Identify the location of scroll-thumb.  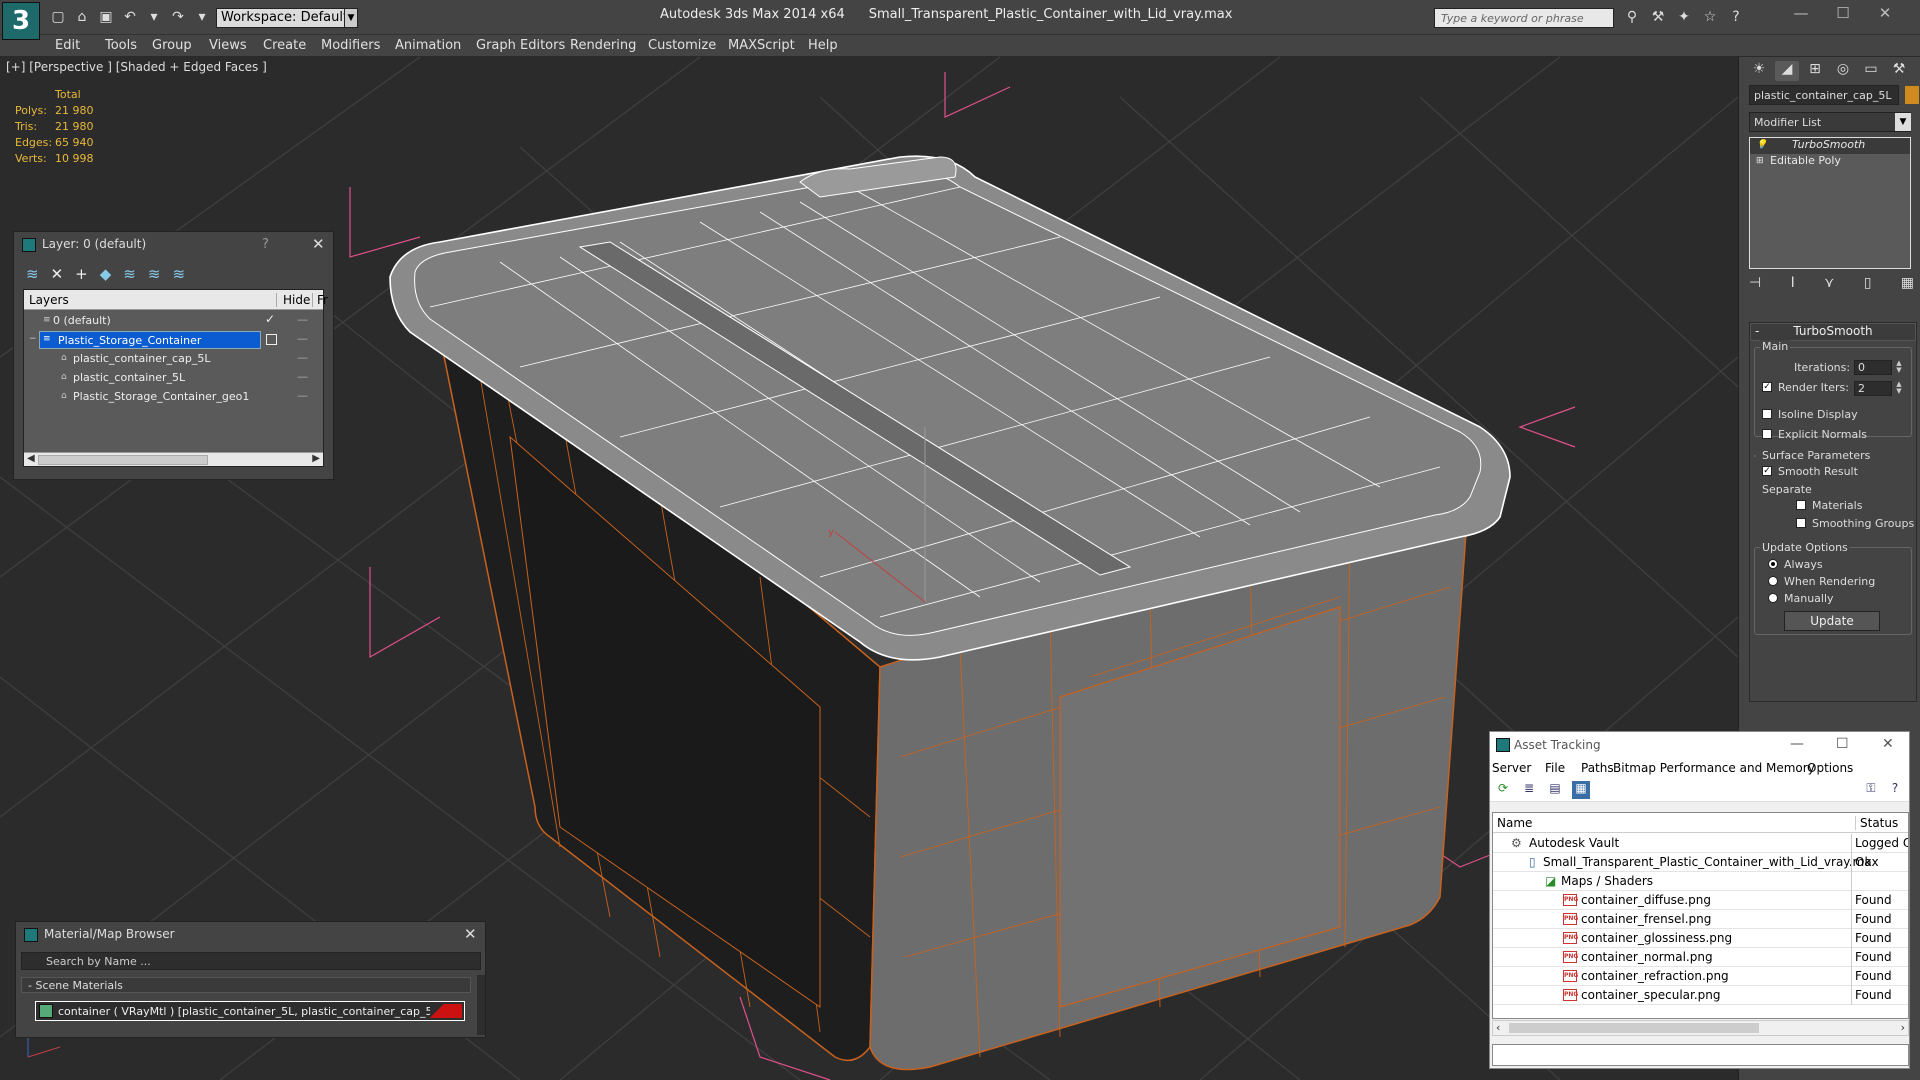
(123, 460).